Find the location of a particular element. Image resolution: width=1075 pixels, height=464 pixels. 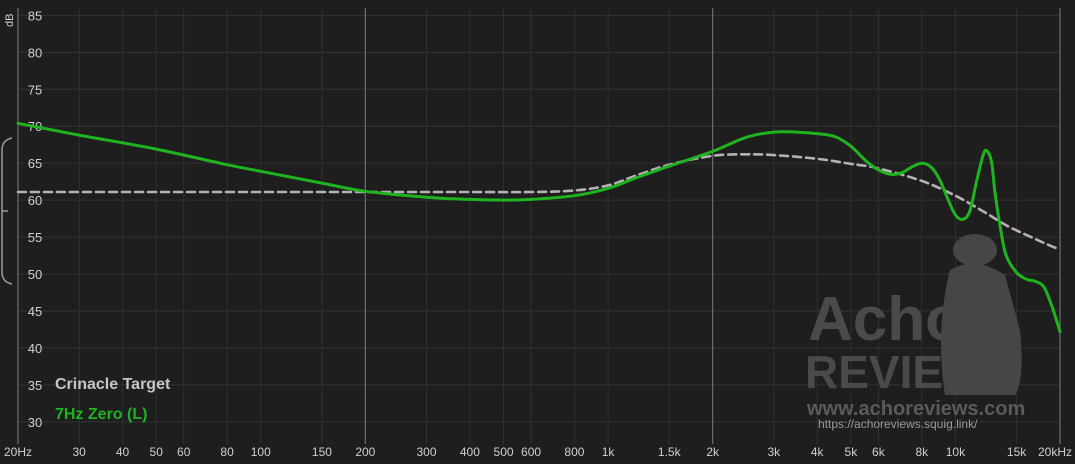

x-tick-label-150: 150 is located at coordinates (322, 452).